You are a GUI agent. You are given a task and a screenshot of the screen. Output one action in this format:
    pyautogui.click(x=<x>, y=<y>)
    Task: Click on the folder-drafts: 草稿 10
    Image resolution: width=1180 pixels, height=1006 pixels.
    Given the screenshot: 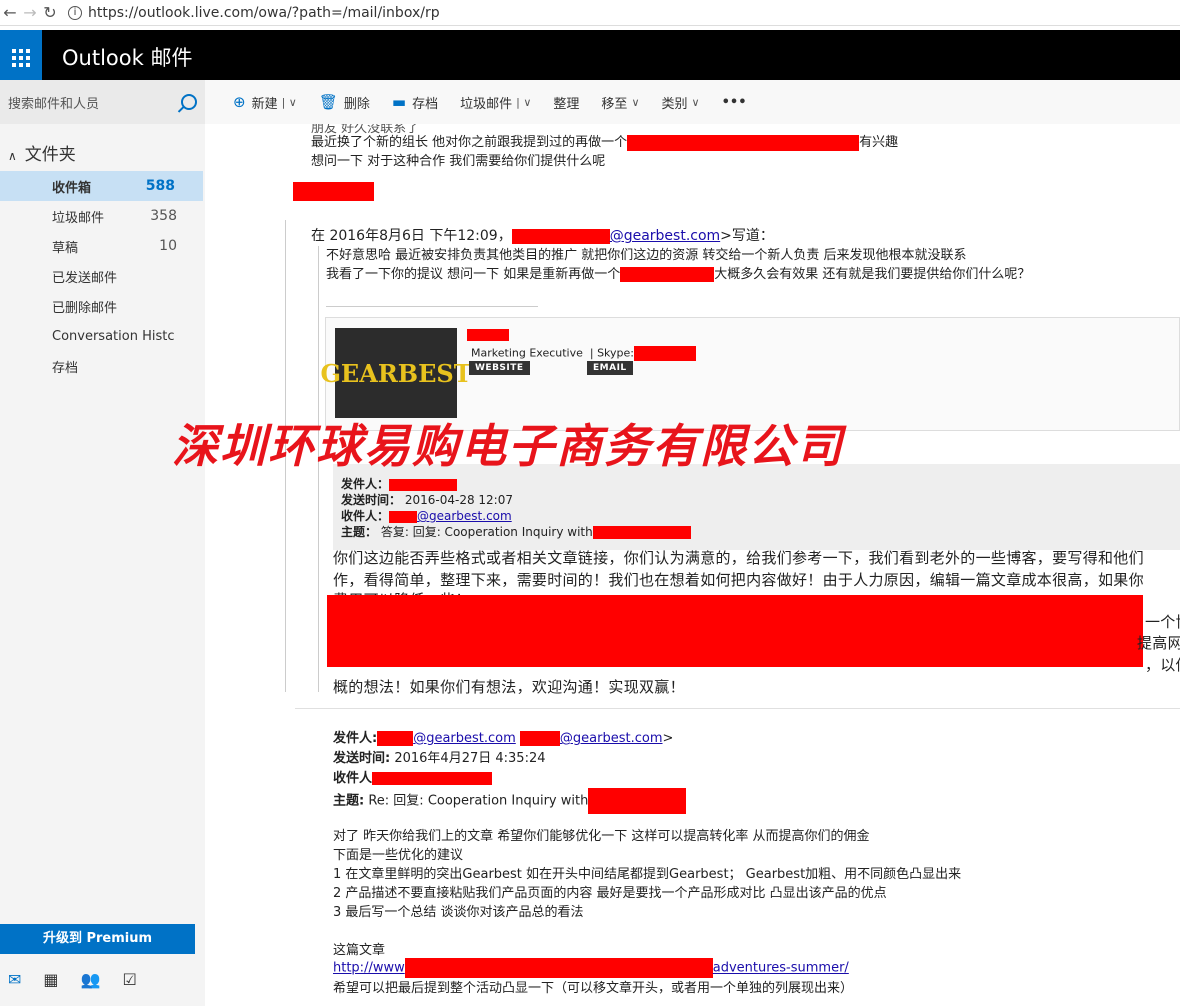 What is the action you would take?
    pyautogui.click(x=102, y=246)
    